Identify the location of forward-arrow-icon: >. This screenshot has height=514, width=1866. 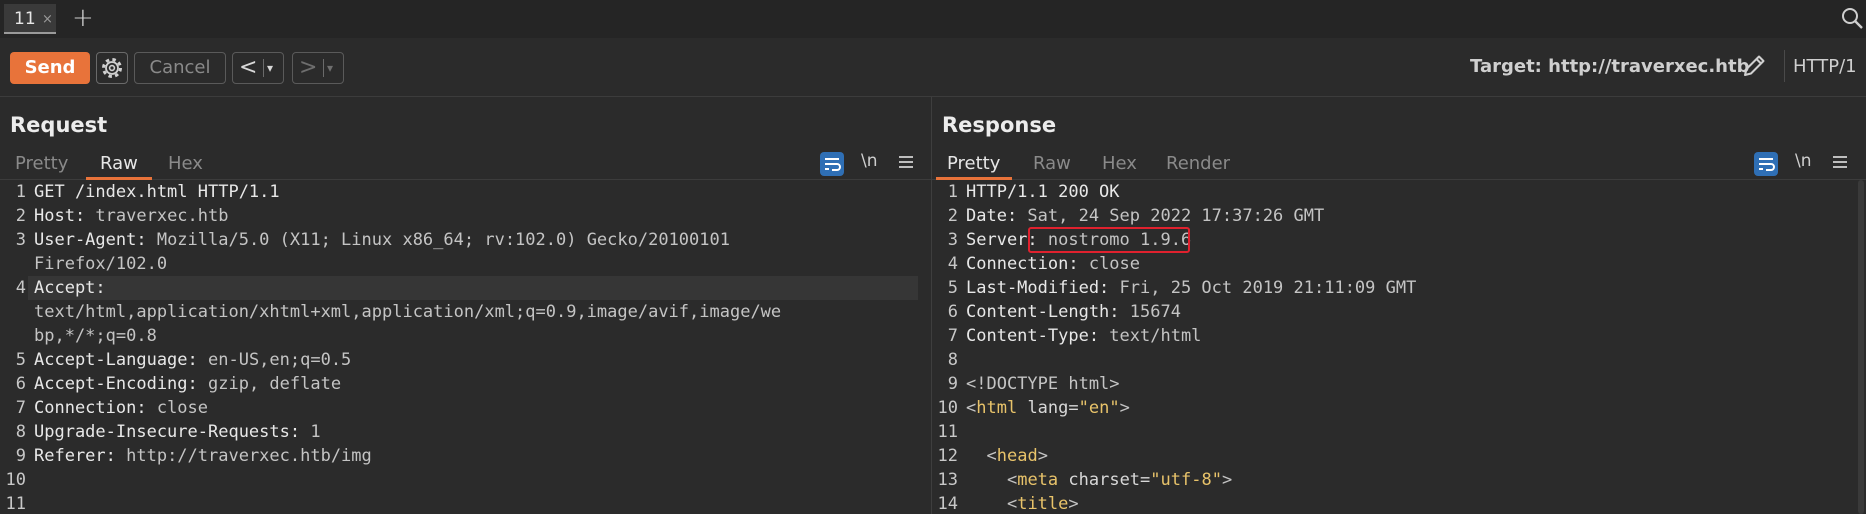
(308, 67).